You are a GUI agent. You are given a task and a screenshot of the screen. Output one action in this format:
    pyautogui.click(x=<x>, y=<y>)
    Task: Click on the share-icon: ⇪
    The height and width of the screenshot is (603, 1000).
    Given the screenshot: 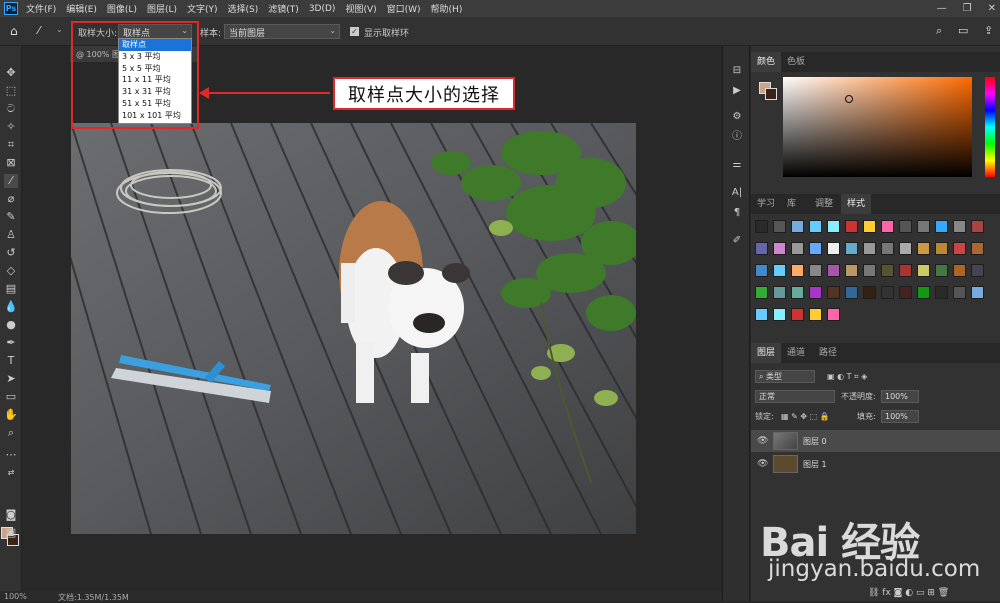 What is the action you would take?
    pyautogui.click(x=988, y=30)
    